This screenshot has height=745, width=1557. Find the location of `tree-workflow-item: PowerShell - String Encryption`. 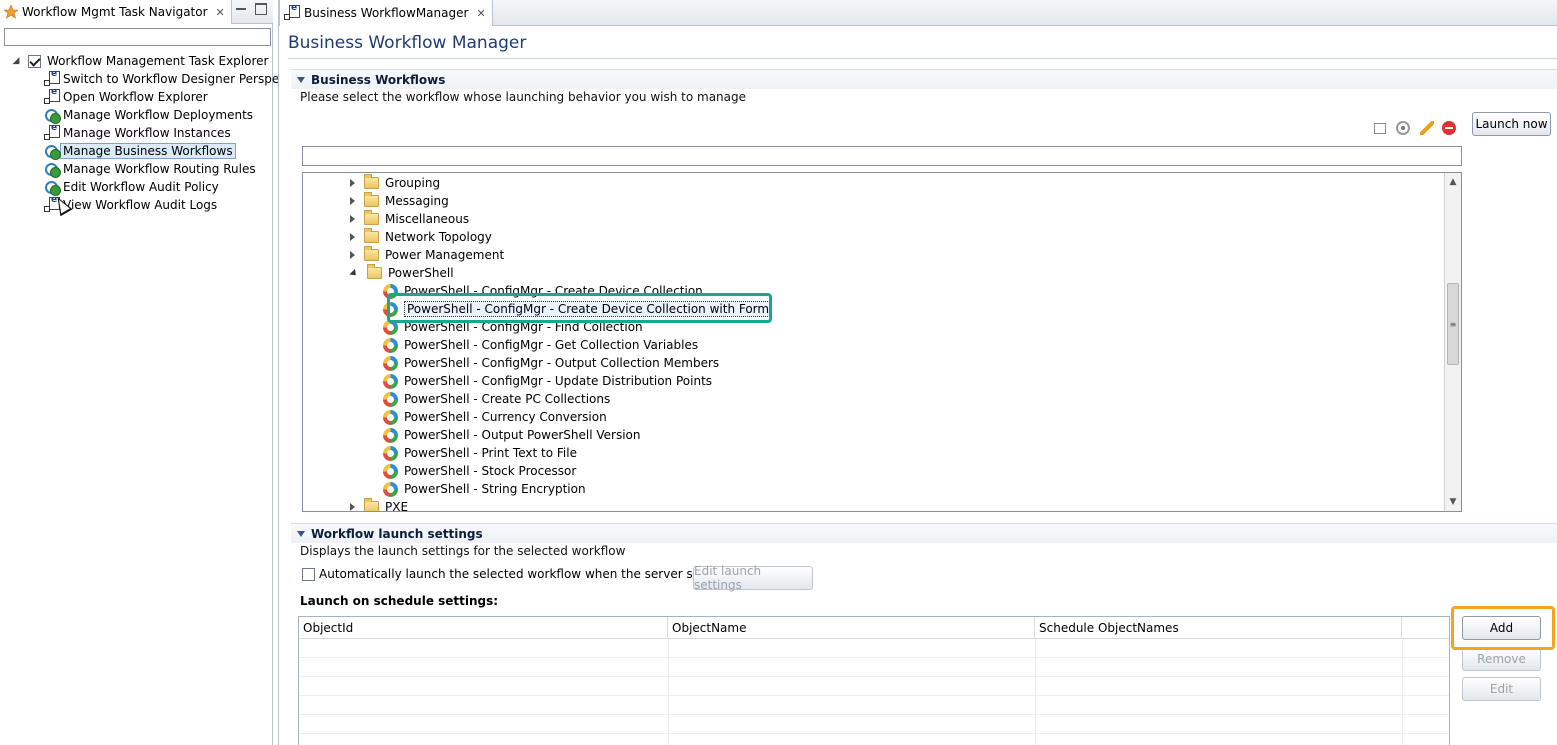

tree-workflow-item: PowerShell - String Encryption is located at coordinates (484, 489).